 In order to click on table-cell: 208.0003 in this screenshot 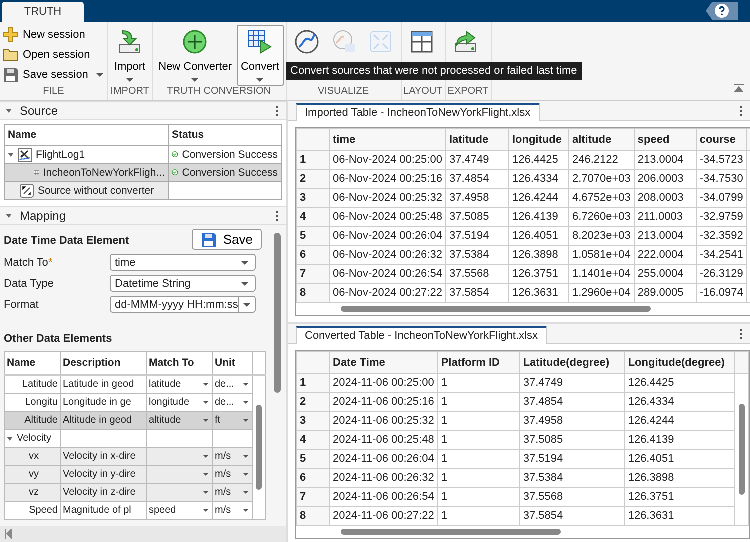, I will do `click(665, 198)`.